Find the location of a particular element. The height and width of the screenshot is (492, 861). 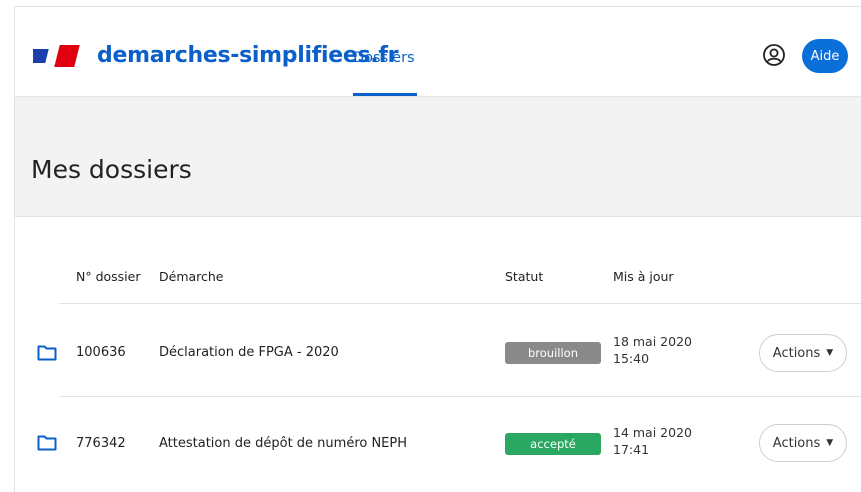

column-header-procedure: Démarche is located at coordinates (191, 276).